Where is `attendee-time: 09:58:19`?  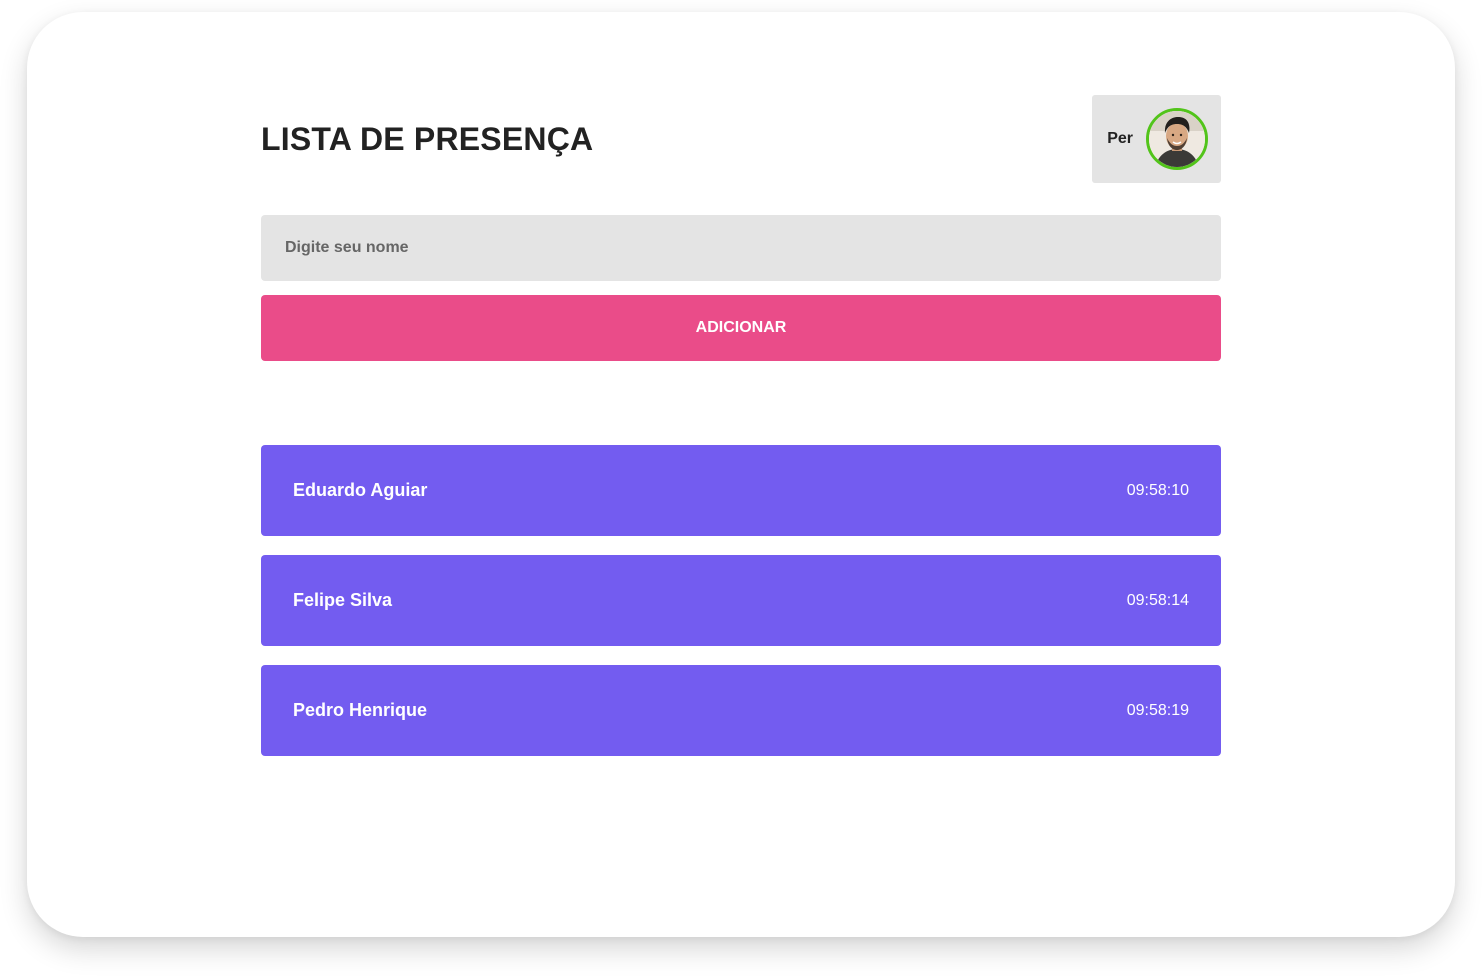 attendee-time: 09:58:19 is located at coordinates (1157, 710).